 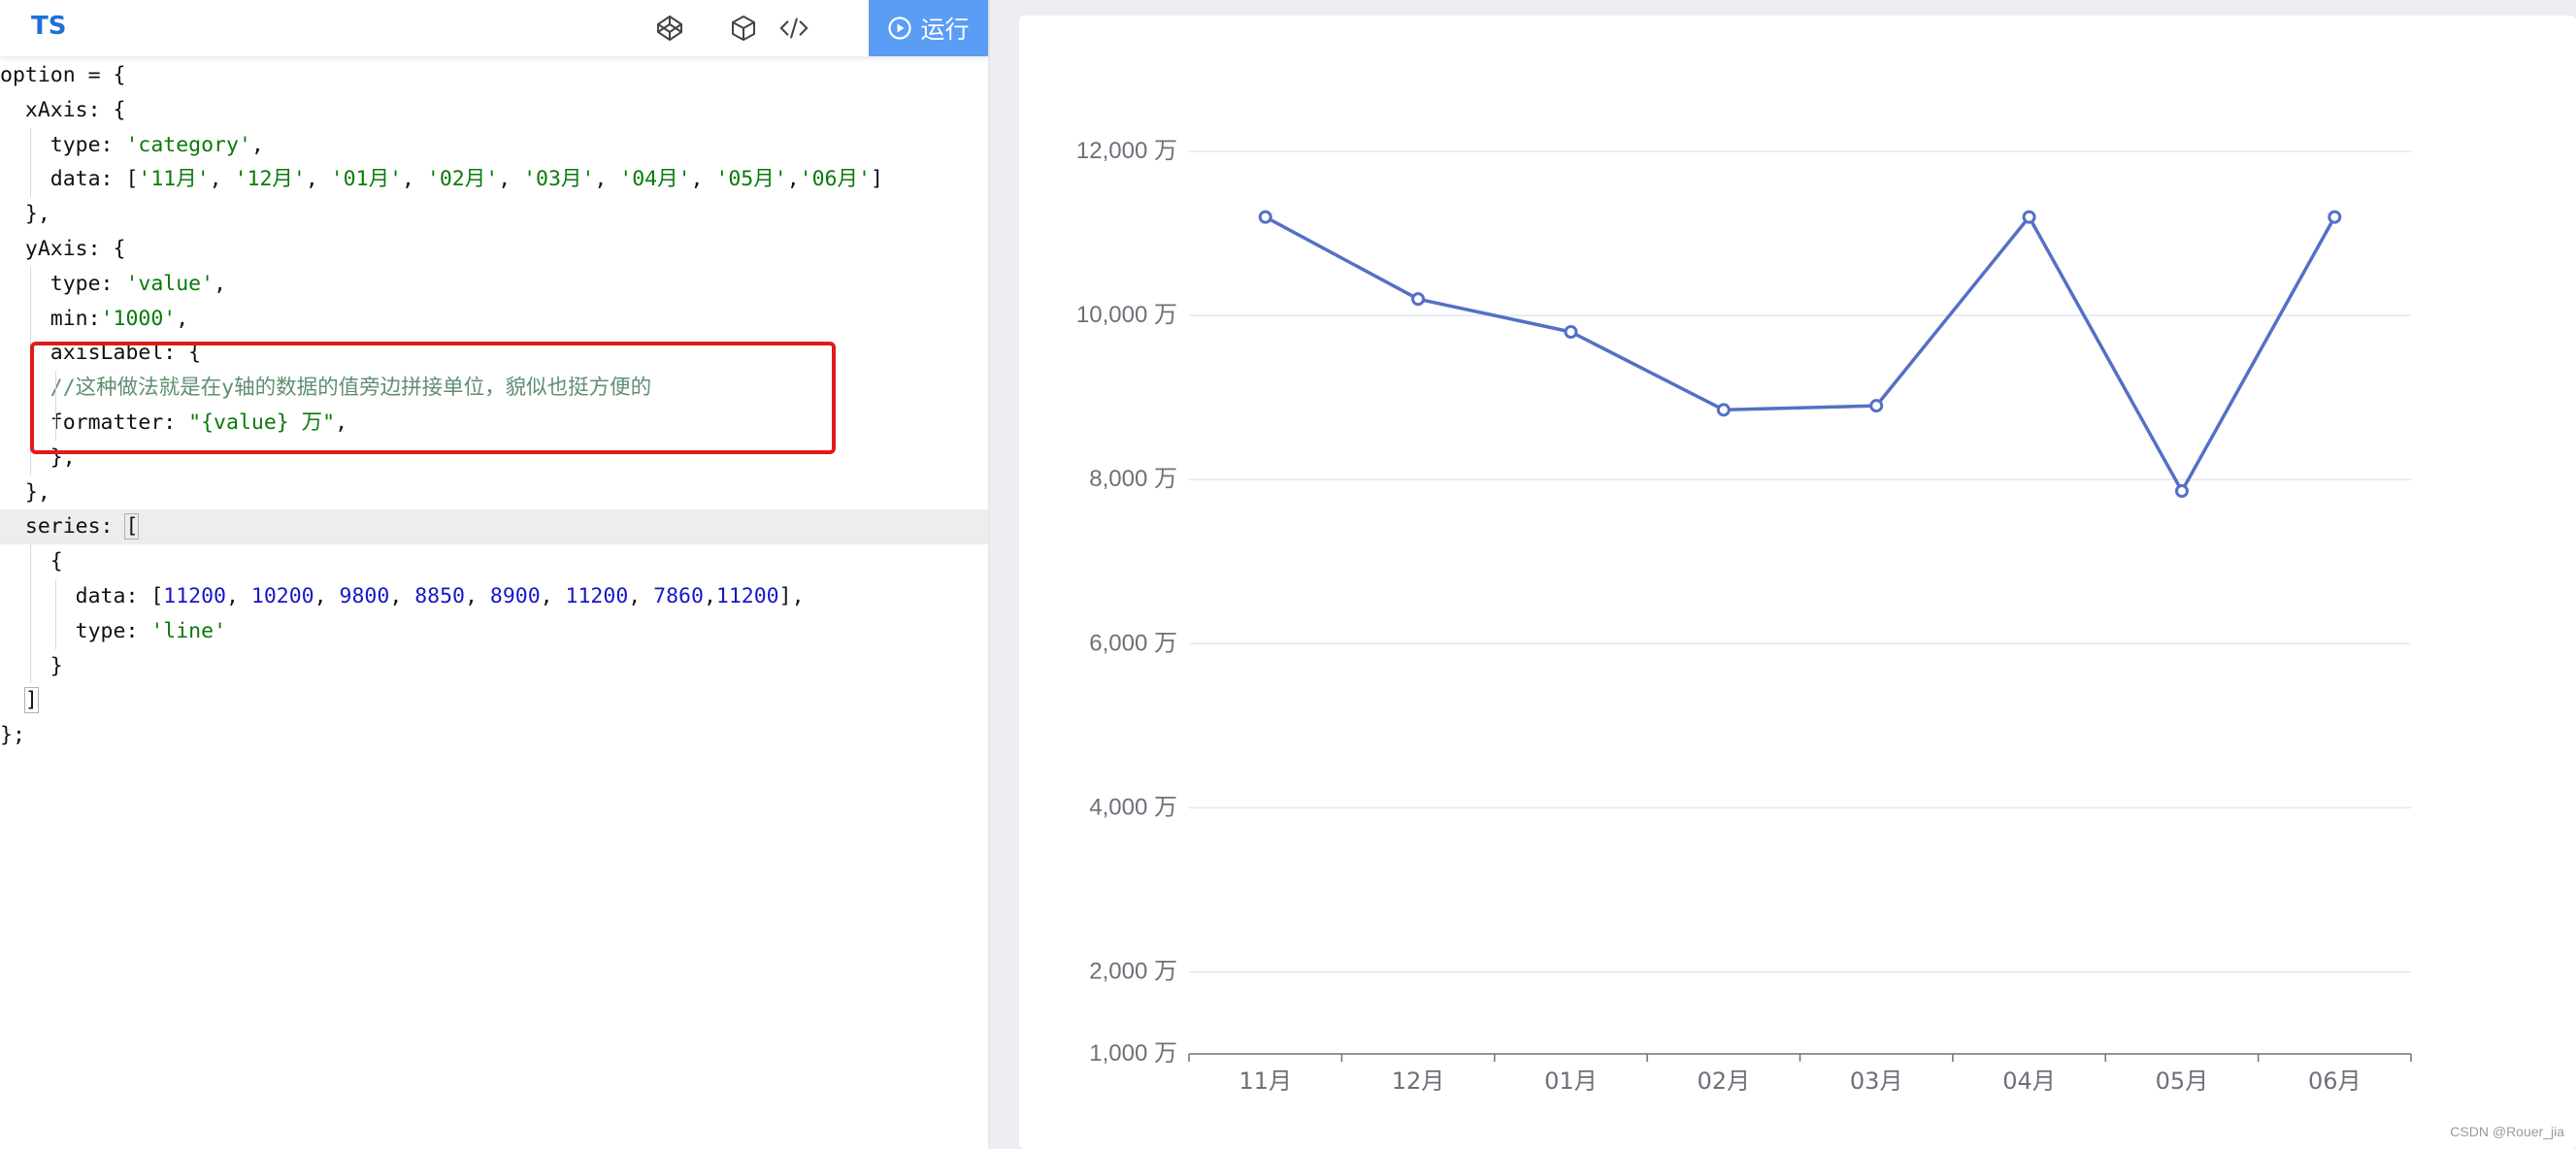 What do you see at coordinates (63, 75) in the screenshot?
I see `code-token: option = {` at bounding box center [63, 75].